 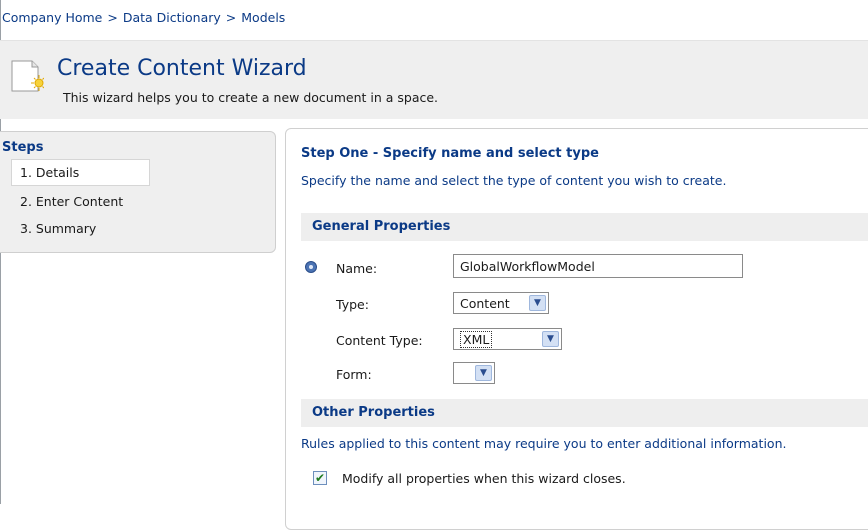 I want to click on check-icon: ✔, so click(x=320, y=478).